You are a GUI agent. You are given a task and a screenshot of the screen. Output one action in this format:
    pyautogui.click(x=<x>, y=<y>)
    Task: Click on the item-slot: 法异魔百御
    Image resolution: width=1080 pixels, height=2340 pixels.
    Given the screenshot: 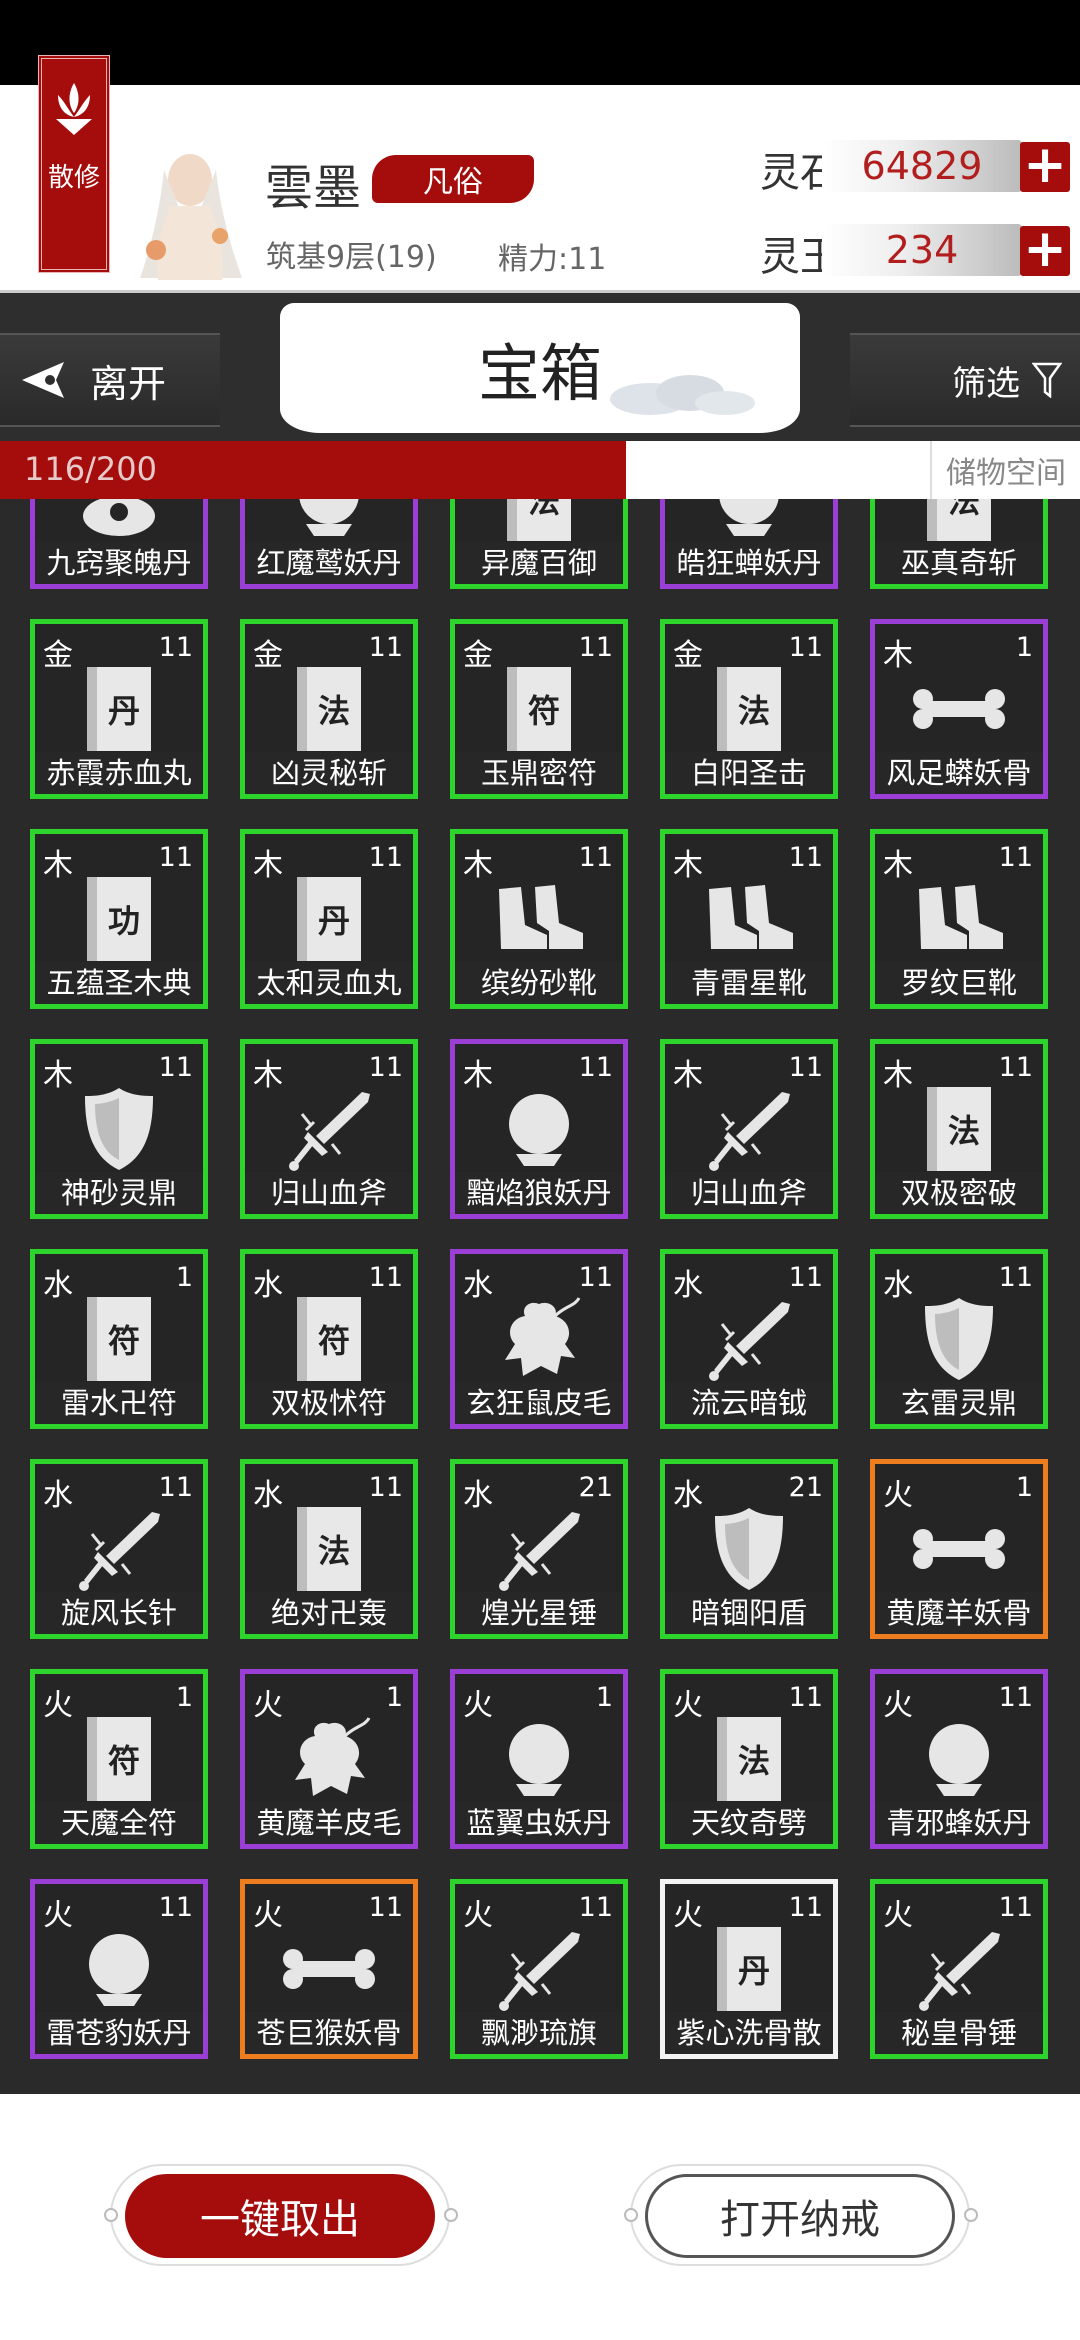 What is the action you would take?
    pyautogui.click(x=539, y=544)
    